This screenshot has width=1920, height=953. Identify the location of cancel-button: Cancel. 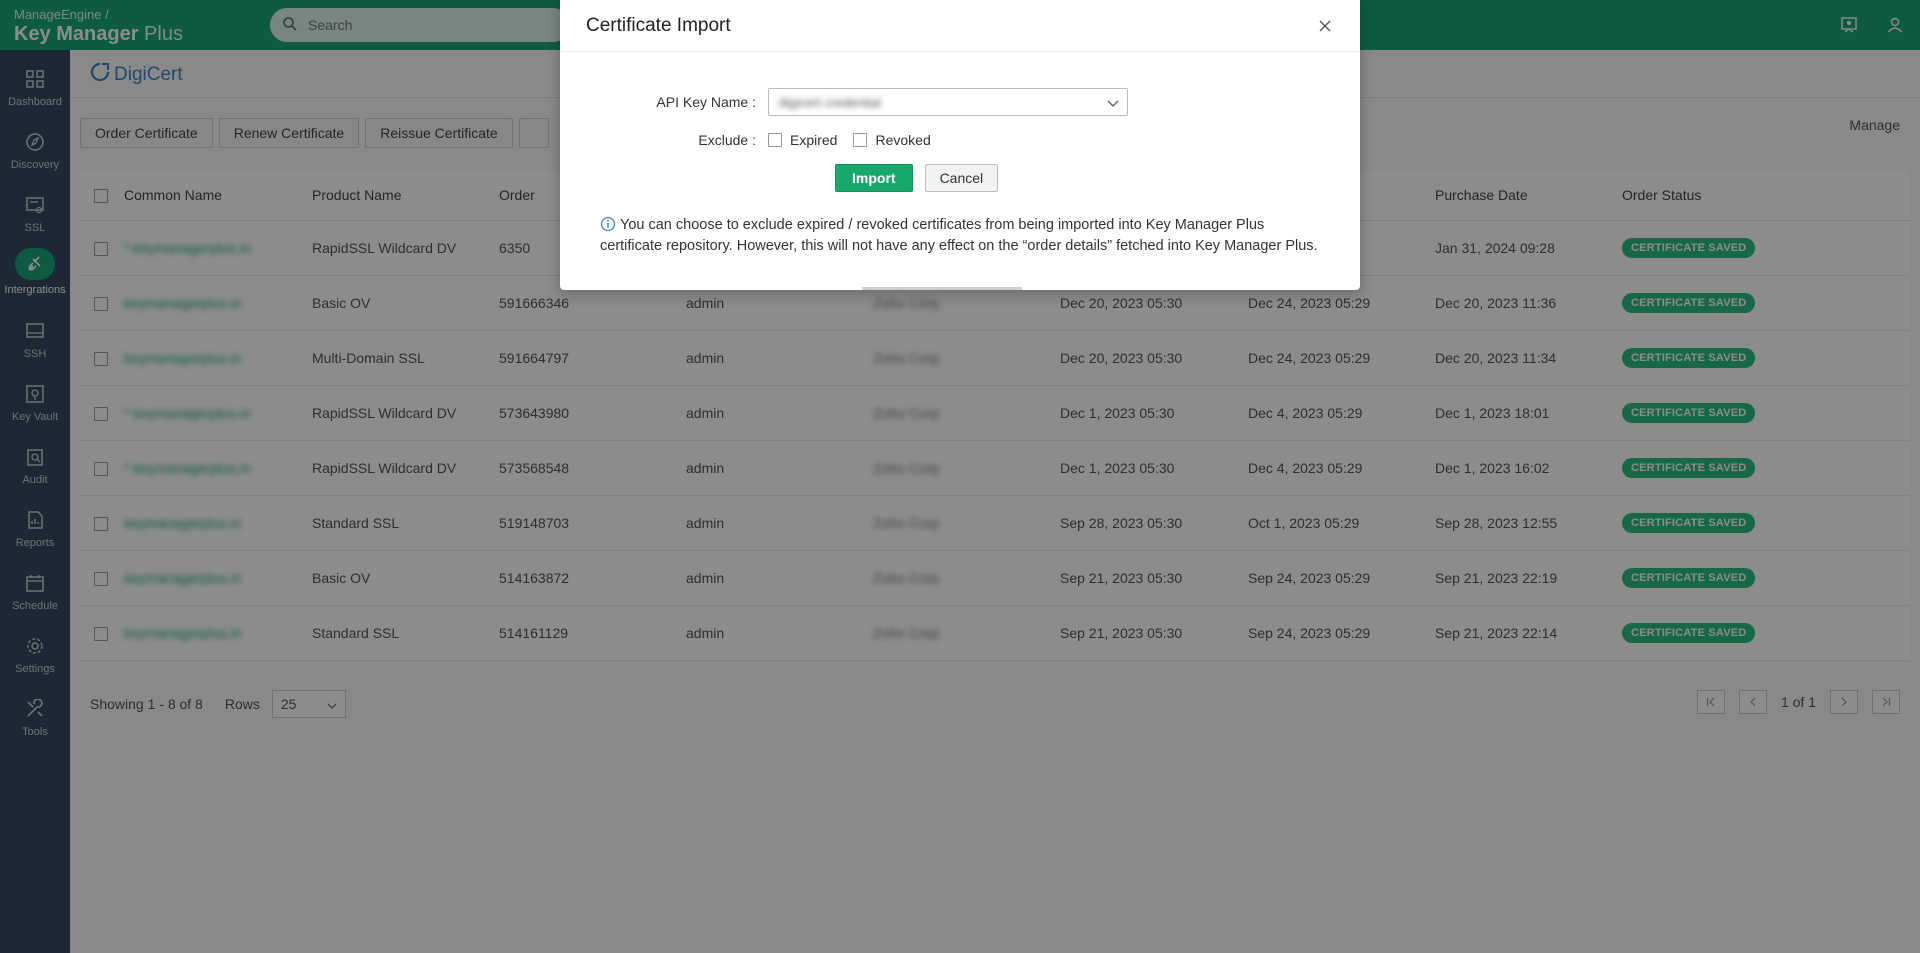
(961, 178).